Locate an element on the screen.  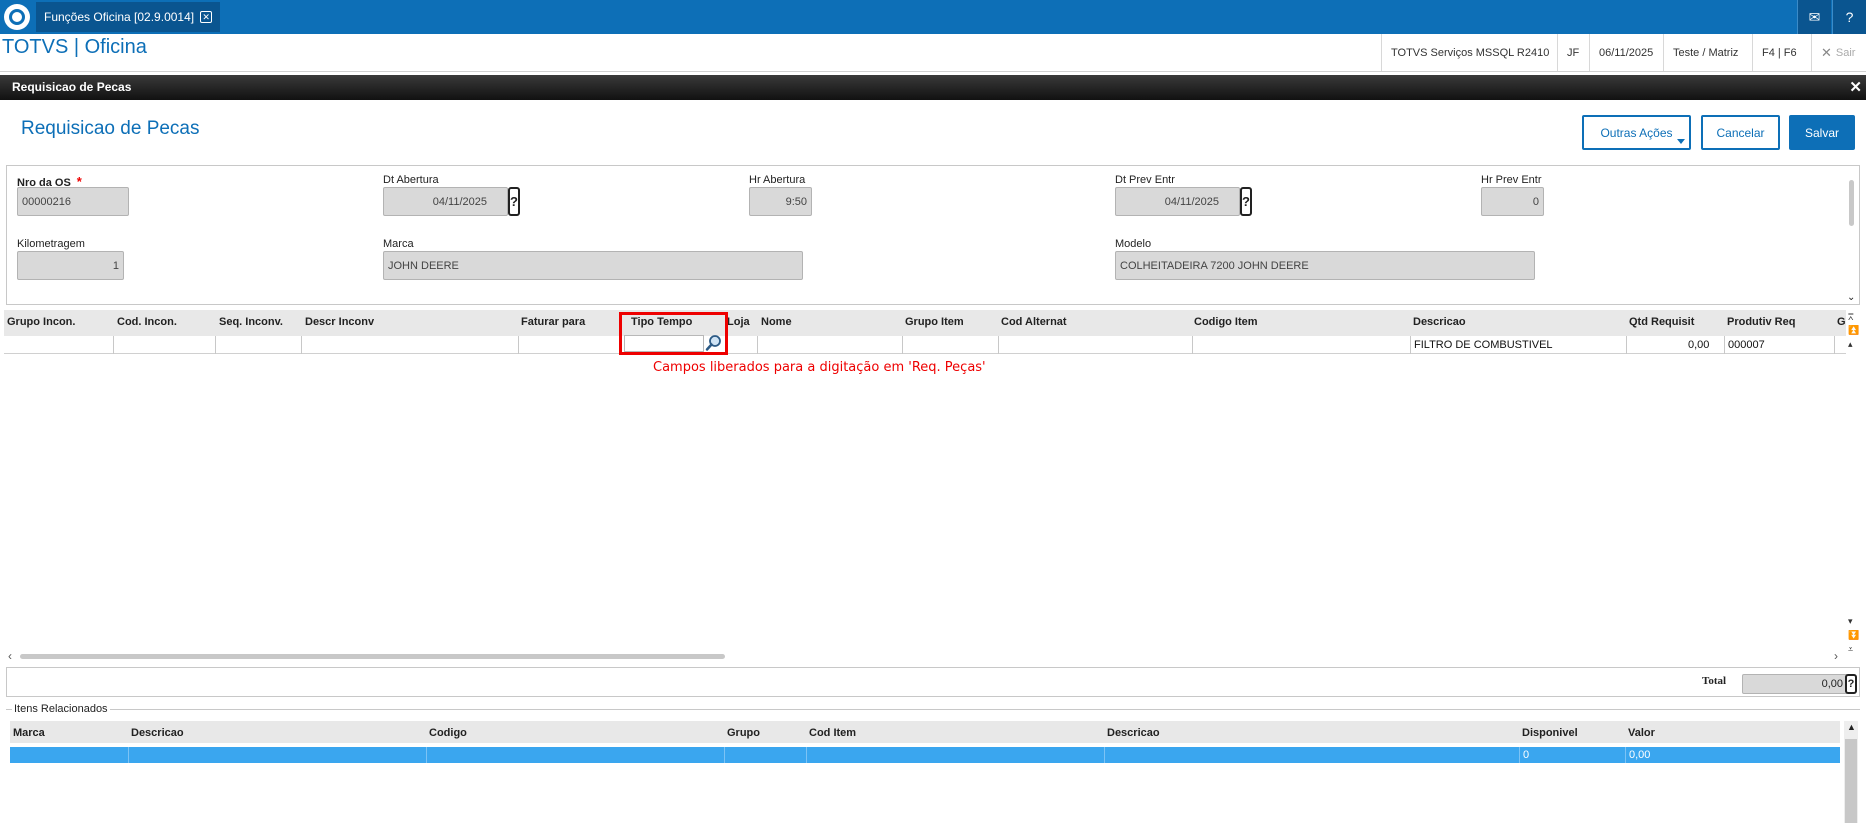
kilometragem-label: Kilometragem is located at coordinates (51, 244).